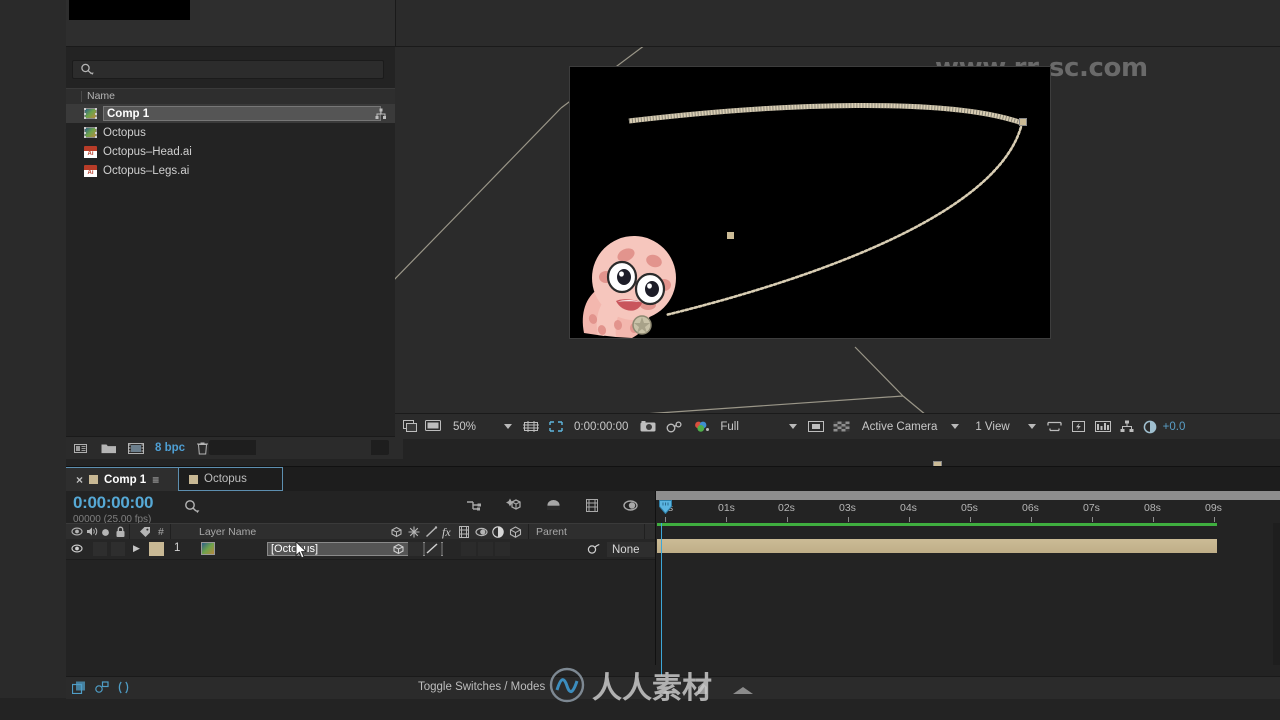 Image resolution: width=1280 pixels, height=720 pixels. Describe the element at coordinates (102, 687) in the screenshot. I see `comp-mini-flowchart-icon` at that location.